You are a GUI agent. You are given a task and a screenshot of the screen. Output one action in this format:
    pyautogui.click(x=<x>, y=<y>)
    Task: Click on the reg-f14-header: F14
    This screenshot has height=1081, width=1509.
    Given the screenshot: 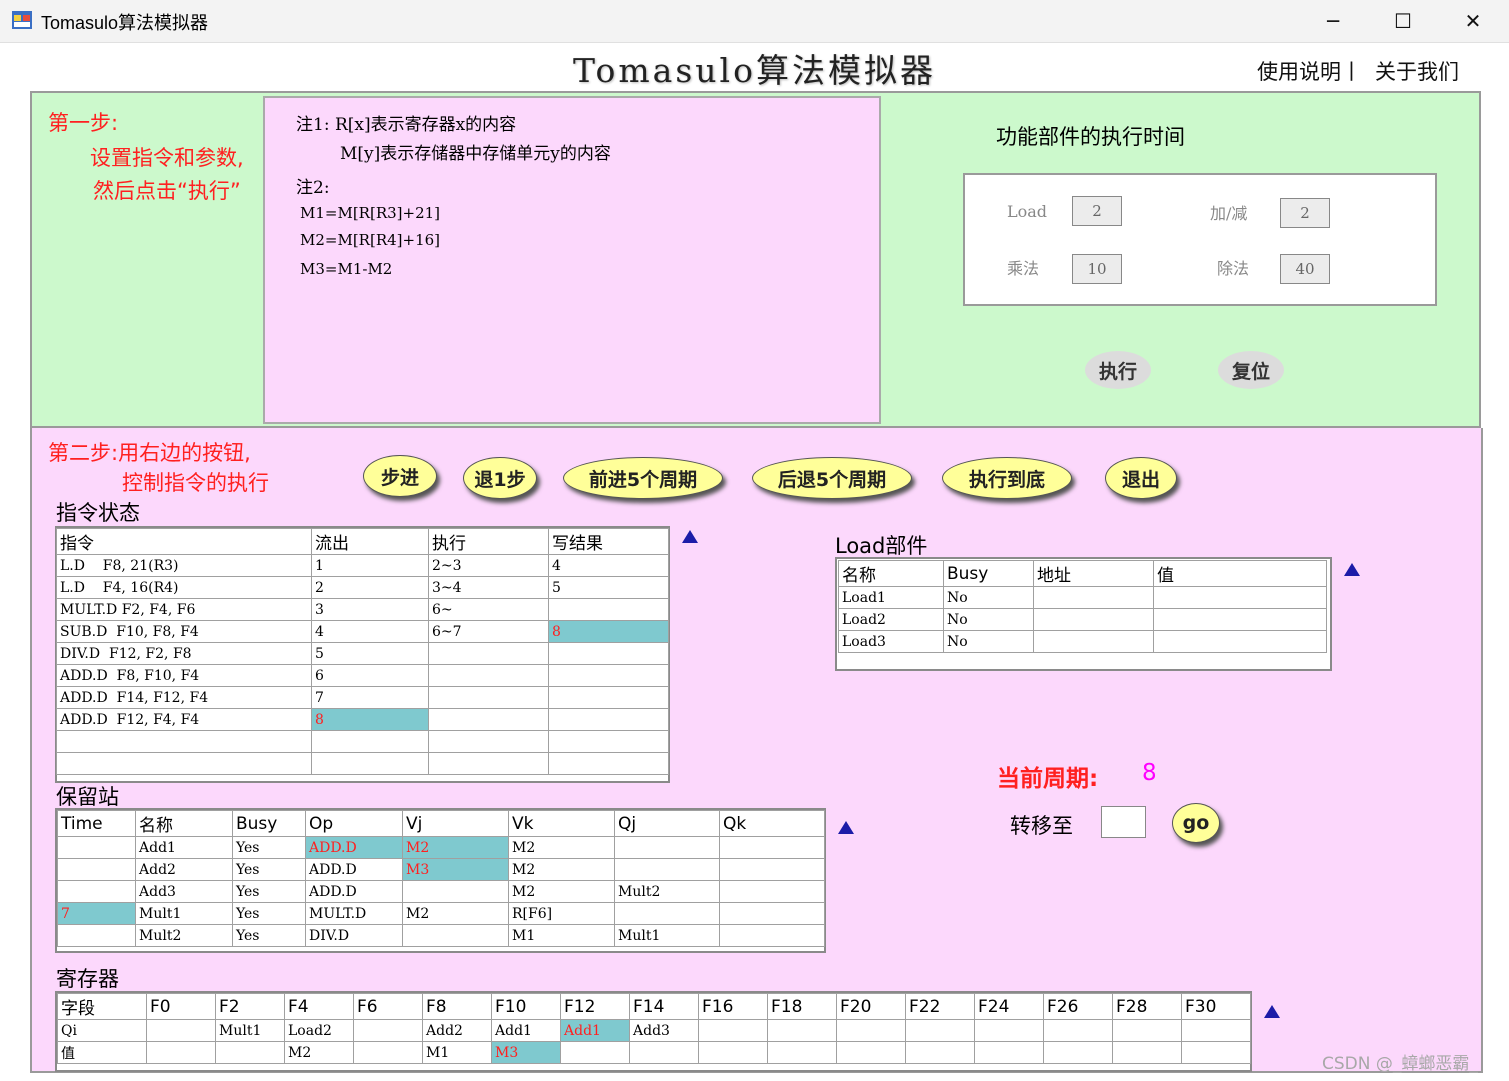 What is the action you would take?
    pyautogui.click(x=664, y=1006)
    